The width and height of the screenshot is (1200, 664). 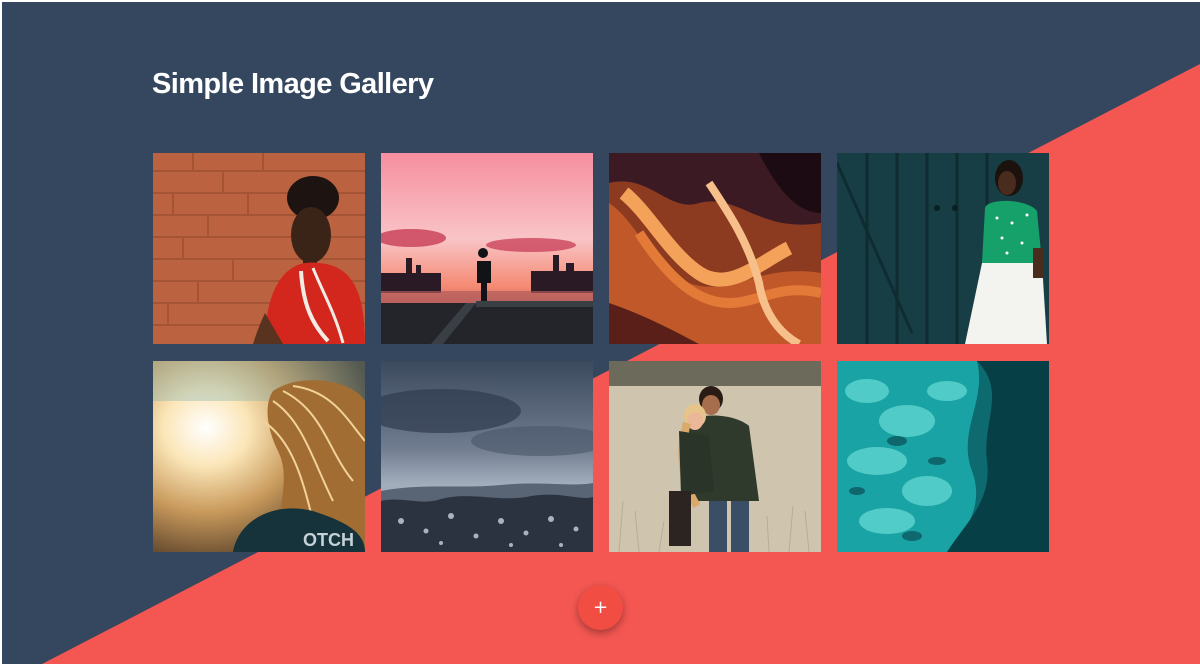 I want to click on photo-woman-brick-wall, so click(x=259, y=248).